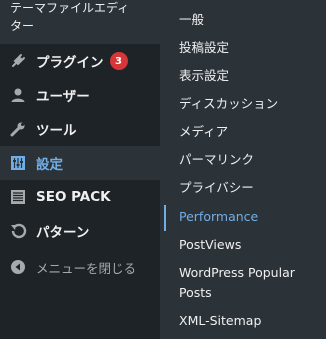  I want to click on theme-file-editor-label-line2: ター, so click(22, 26).